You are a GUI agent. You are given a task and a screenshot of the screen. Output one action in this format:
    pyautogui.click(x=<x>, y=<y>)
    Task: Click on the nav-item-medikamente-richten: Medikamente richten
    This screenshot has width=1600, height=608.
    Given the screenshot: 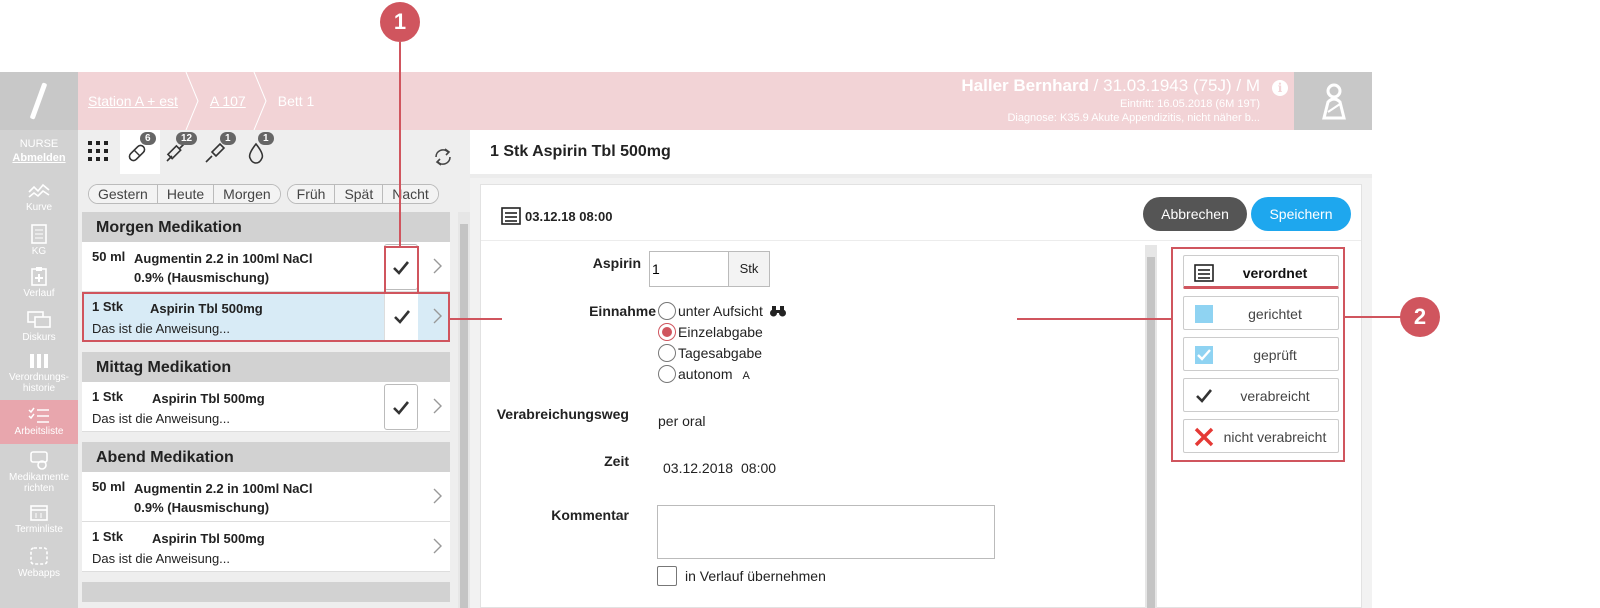 What is the action you would take?
    pyautogui.click(x=39, y=473)
    